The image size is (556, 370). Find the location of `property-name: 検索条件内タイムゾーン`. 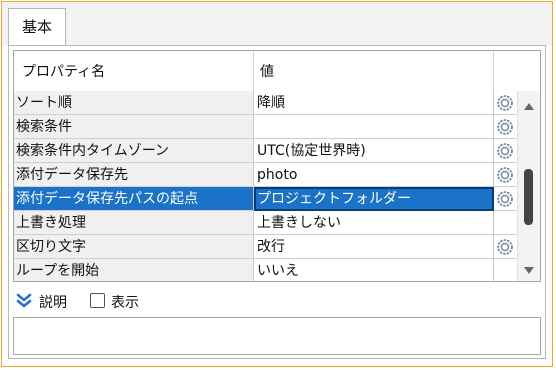

property-name: 検索条件内タイムゾーン is located at coordinates (134, 151).